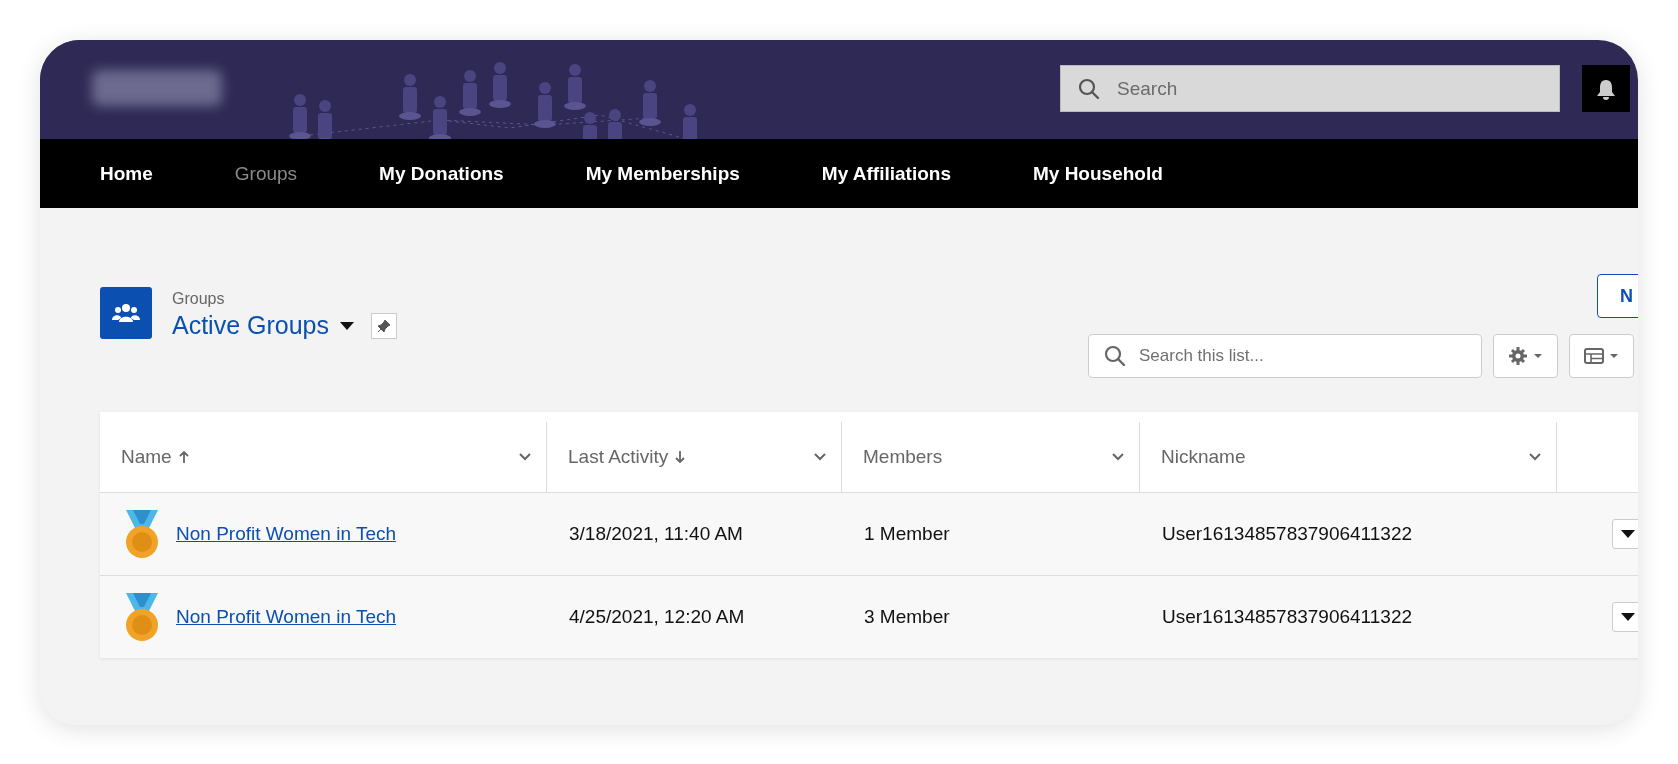  What do you see at coordinates (146, 457) in the screenshot?
I see `column-header: Name` at bounding box center [146, 457].